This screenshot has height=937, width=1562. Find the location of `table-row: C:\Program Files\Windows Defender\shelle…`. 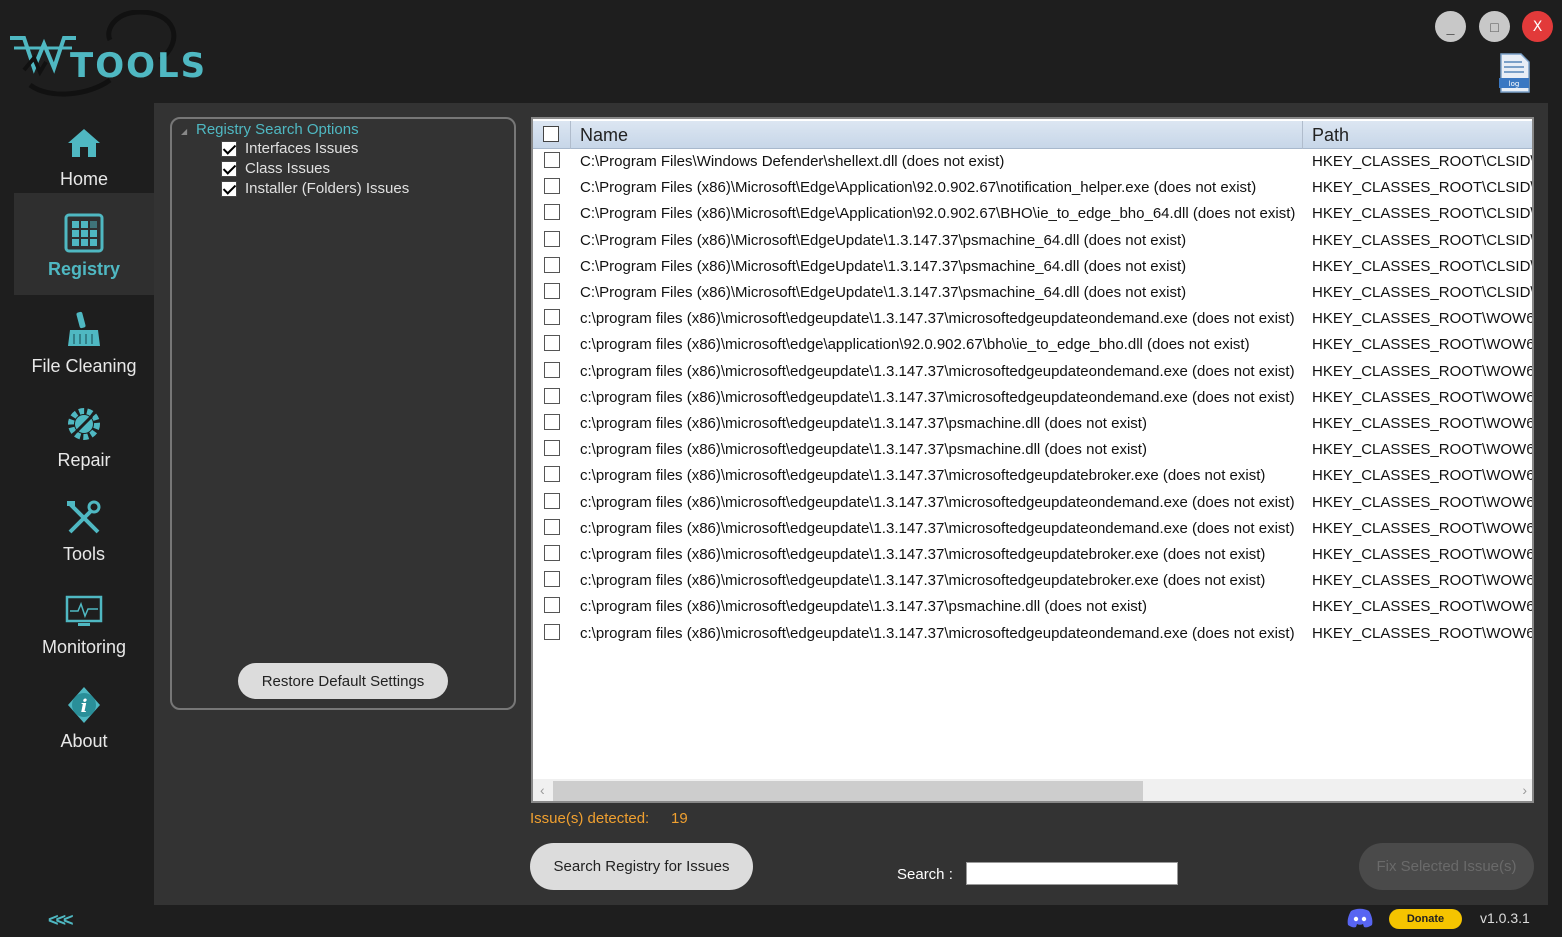

table-row: C:\Program Files\Windows Defender\shelle… is located at coordinates (1032, 162).